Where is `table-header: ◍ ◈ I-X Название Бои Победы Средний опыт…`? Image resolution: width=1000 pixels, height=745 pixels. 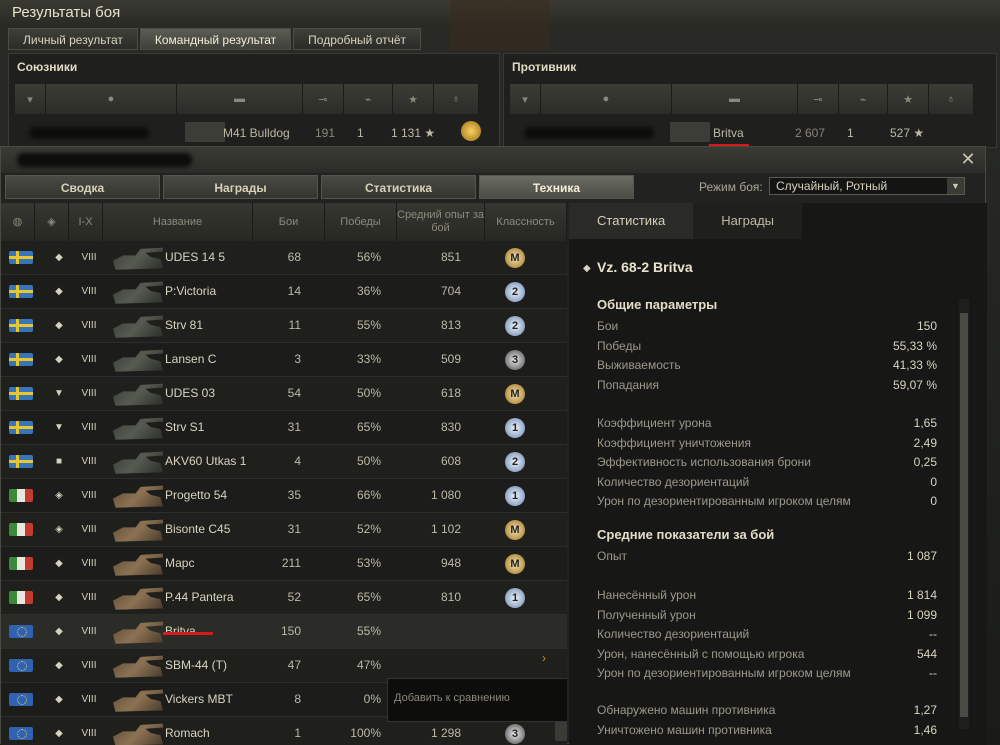
table-header: ◍ ◈ I-X Название Бои Победы Средний опыт… is located at coordinates (284, 222).